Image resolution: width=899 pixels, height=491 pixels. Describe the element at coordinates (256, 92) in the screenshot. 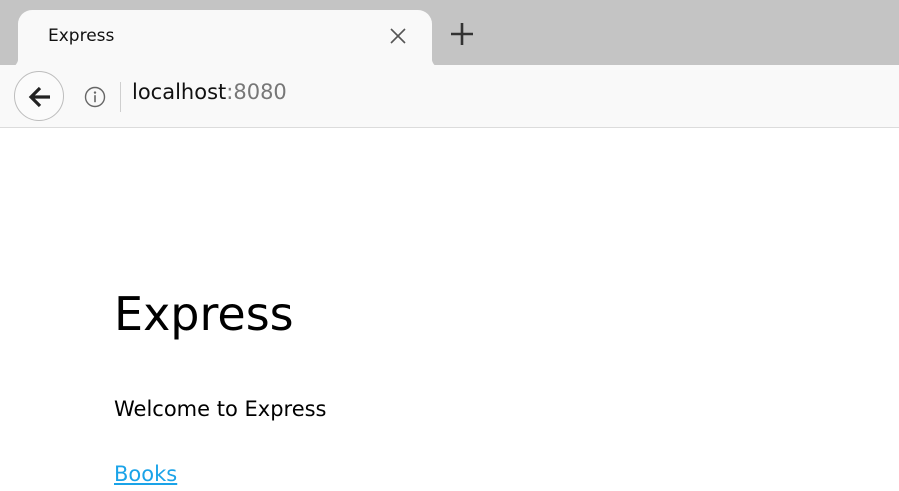

I see `url-port: :8080` at that location.